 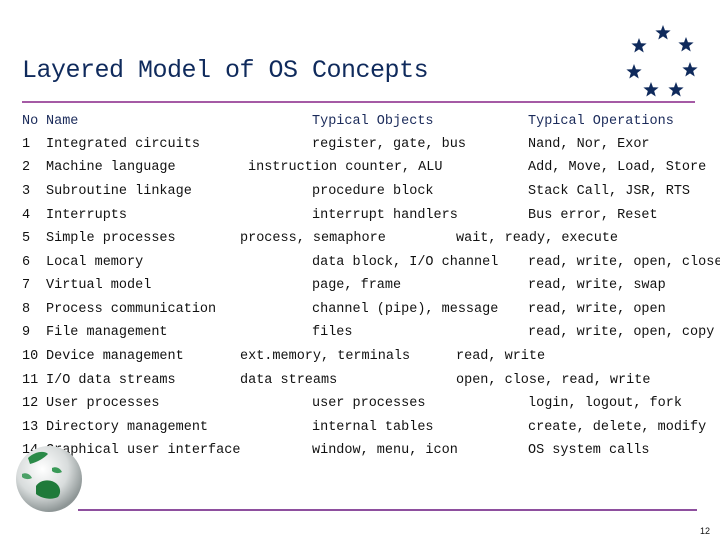 I want to click on row-name: User processes, so click(x=103, y=403).